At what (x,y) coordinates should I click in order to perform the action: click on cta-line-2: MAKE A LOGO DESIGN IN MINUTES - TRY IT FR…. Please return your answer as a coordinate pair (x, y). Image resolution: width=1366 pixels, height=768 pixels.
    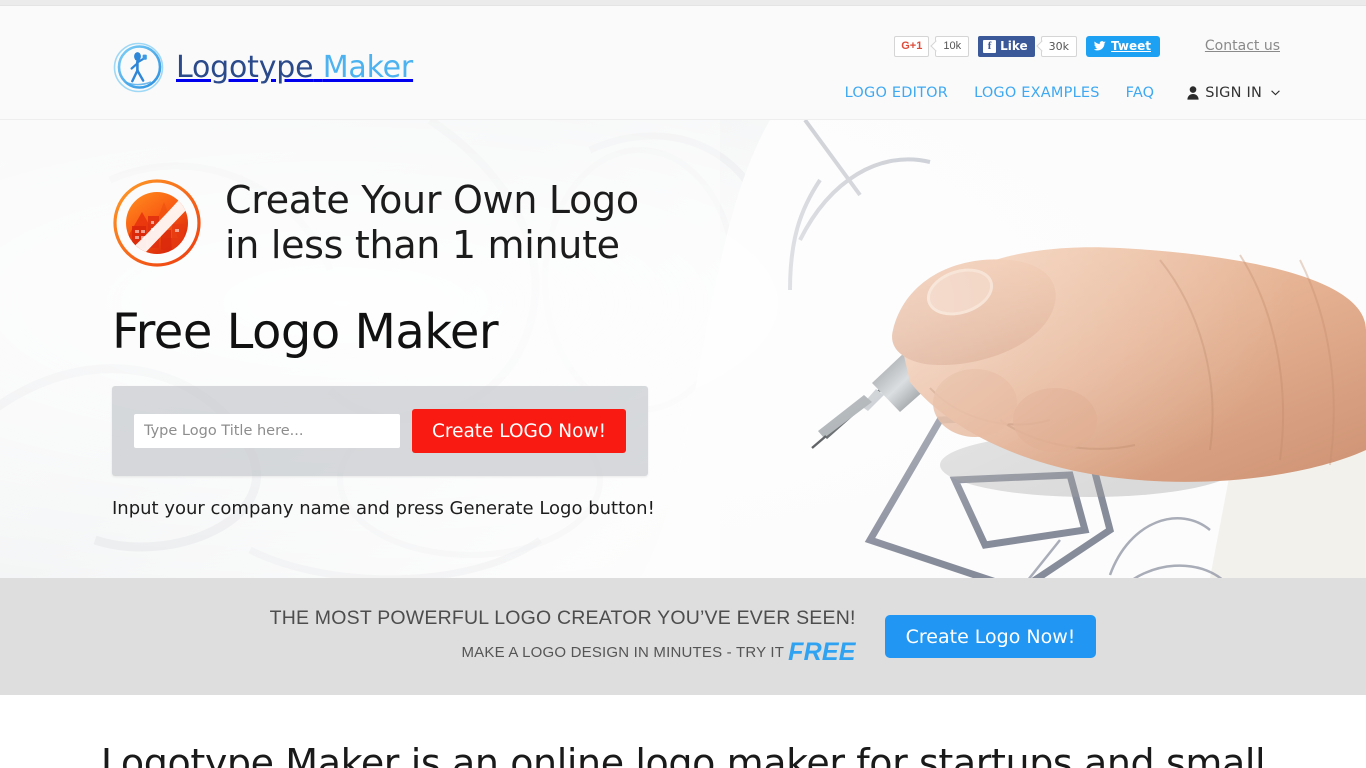
    Looking at the image, I should click on (563, 652).